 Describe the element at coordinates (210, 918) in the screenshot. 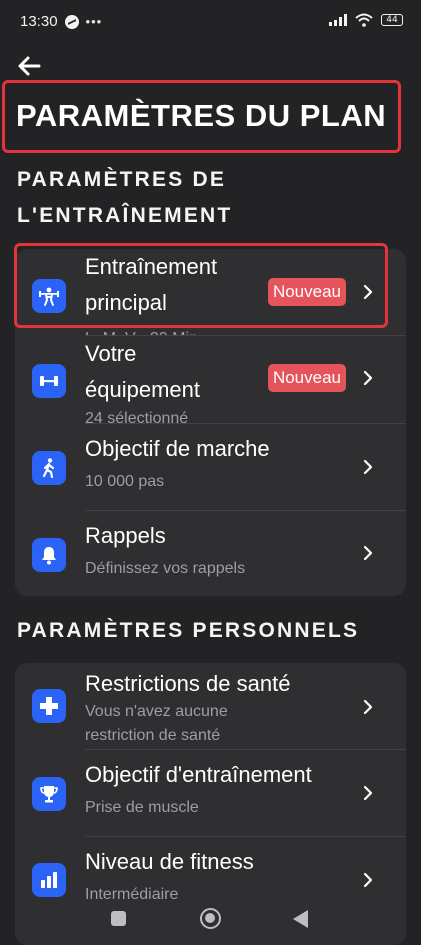

I see `home-icon` at that location.